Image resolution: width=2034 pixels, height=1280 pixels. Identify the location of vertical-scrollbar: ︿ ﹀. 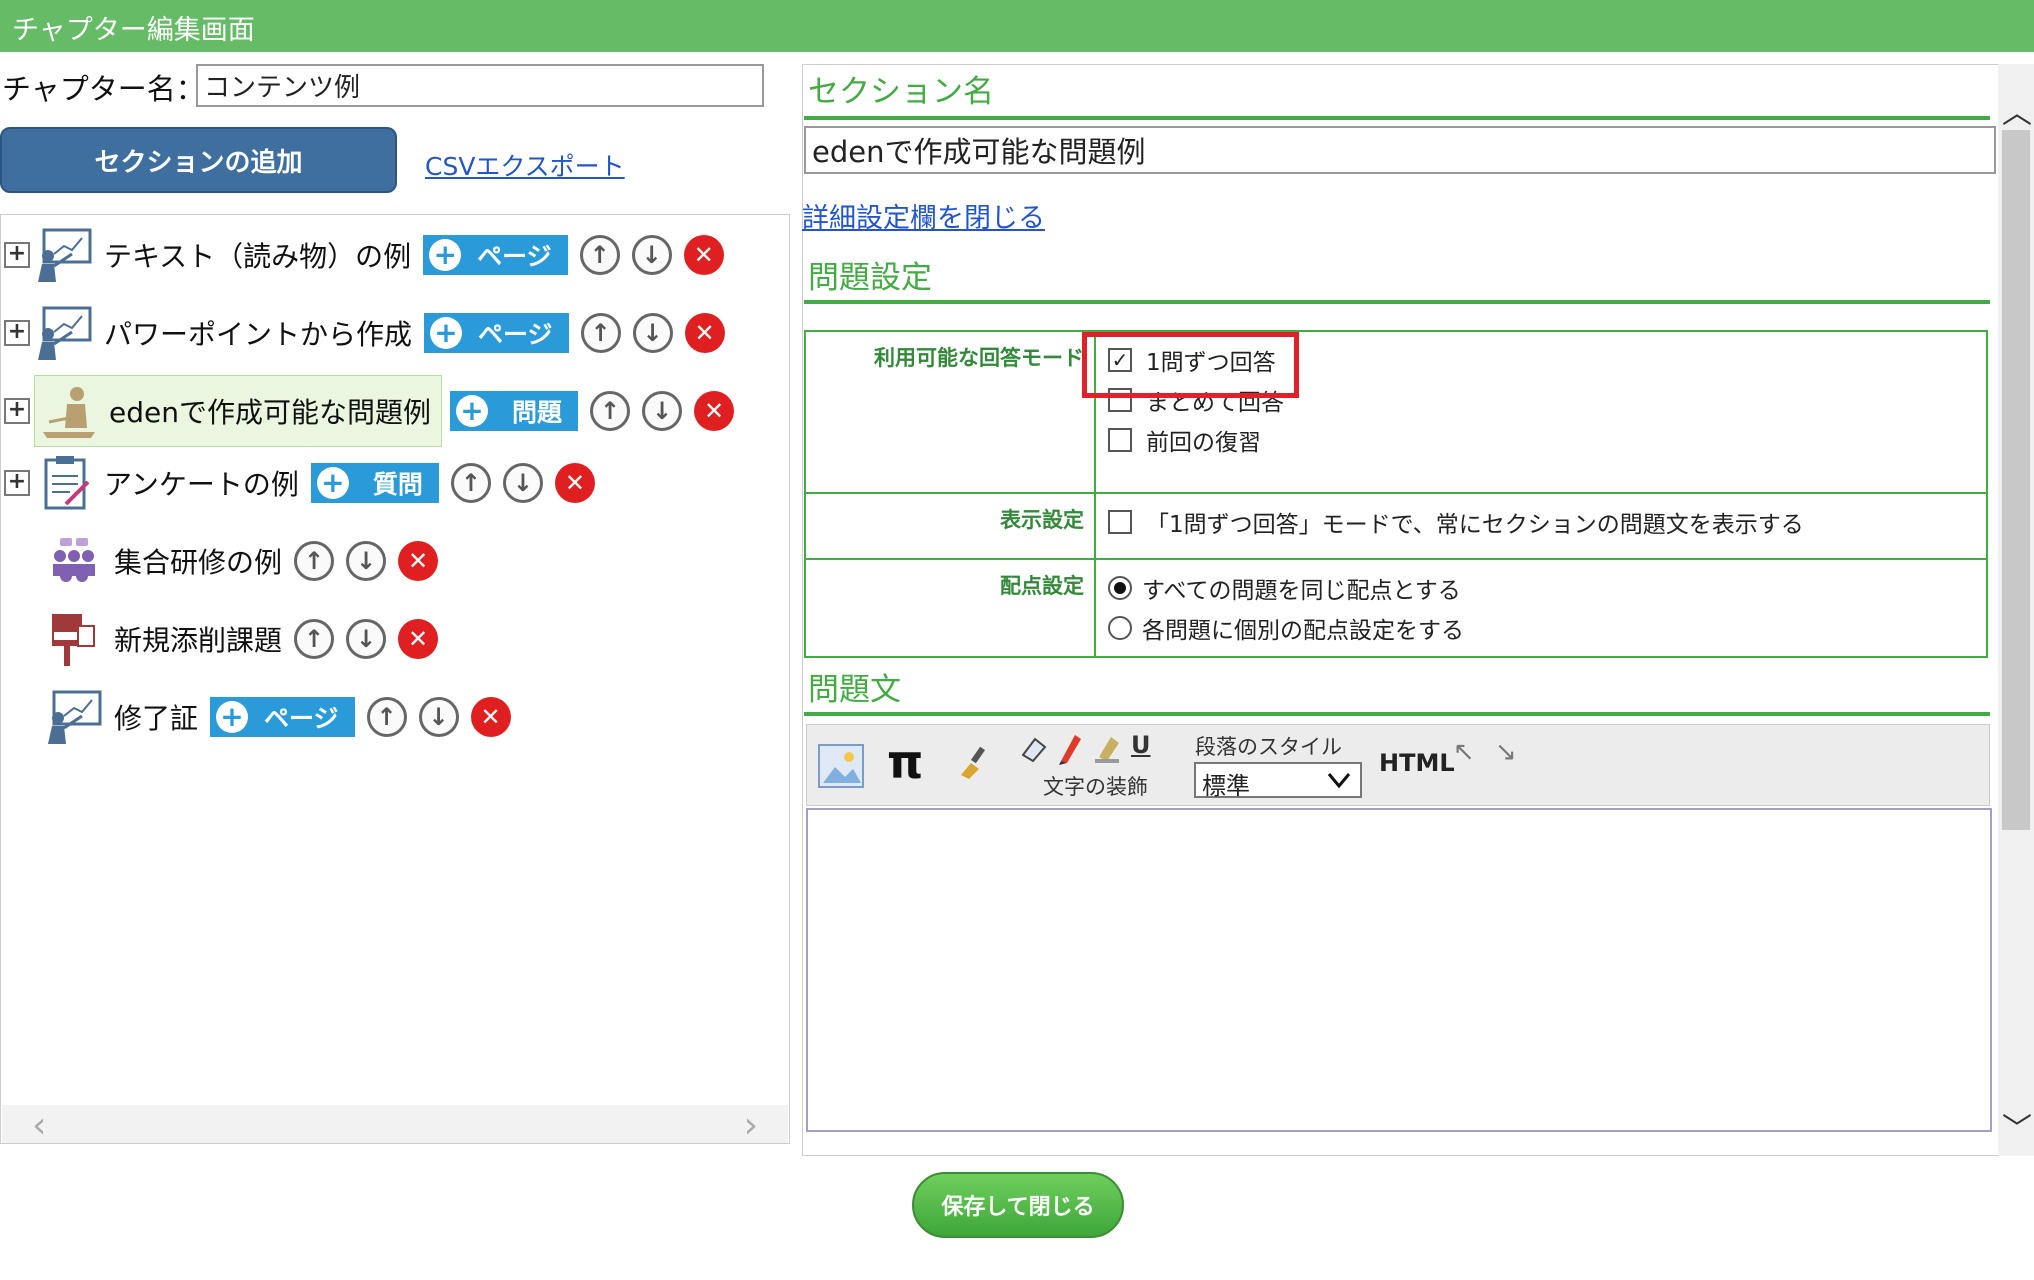
(2016, 610).